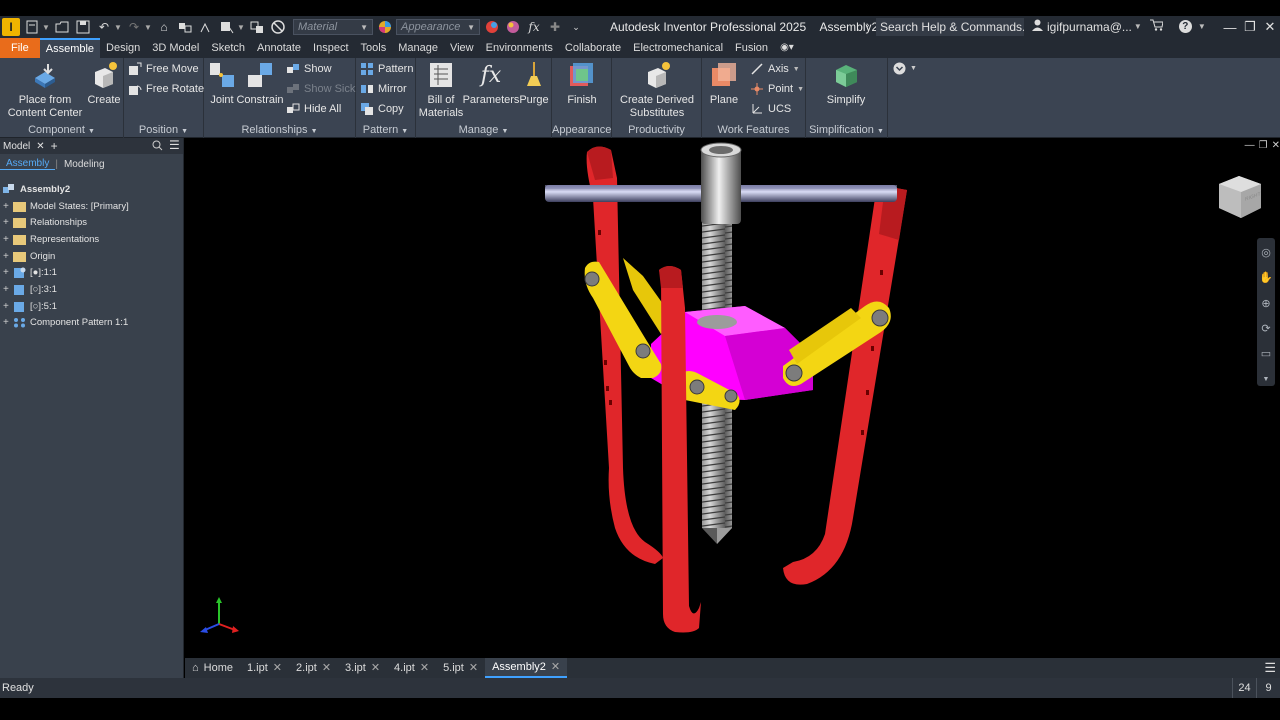 The height and width of the screenshot is (720, 1280). What do you see at coordinates (264, 668) in the screenshot?
I see `doc-tab-1: 1.ipt ✕` at bounding box center [264, 668].